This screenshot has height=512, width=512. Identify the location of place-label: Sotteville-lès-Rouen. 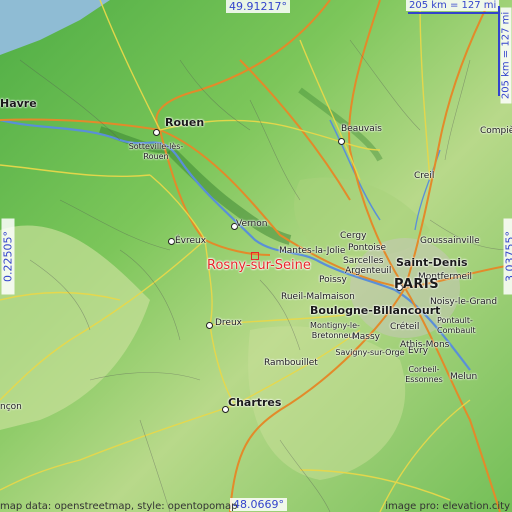
(156, 151).